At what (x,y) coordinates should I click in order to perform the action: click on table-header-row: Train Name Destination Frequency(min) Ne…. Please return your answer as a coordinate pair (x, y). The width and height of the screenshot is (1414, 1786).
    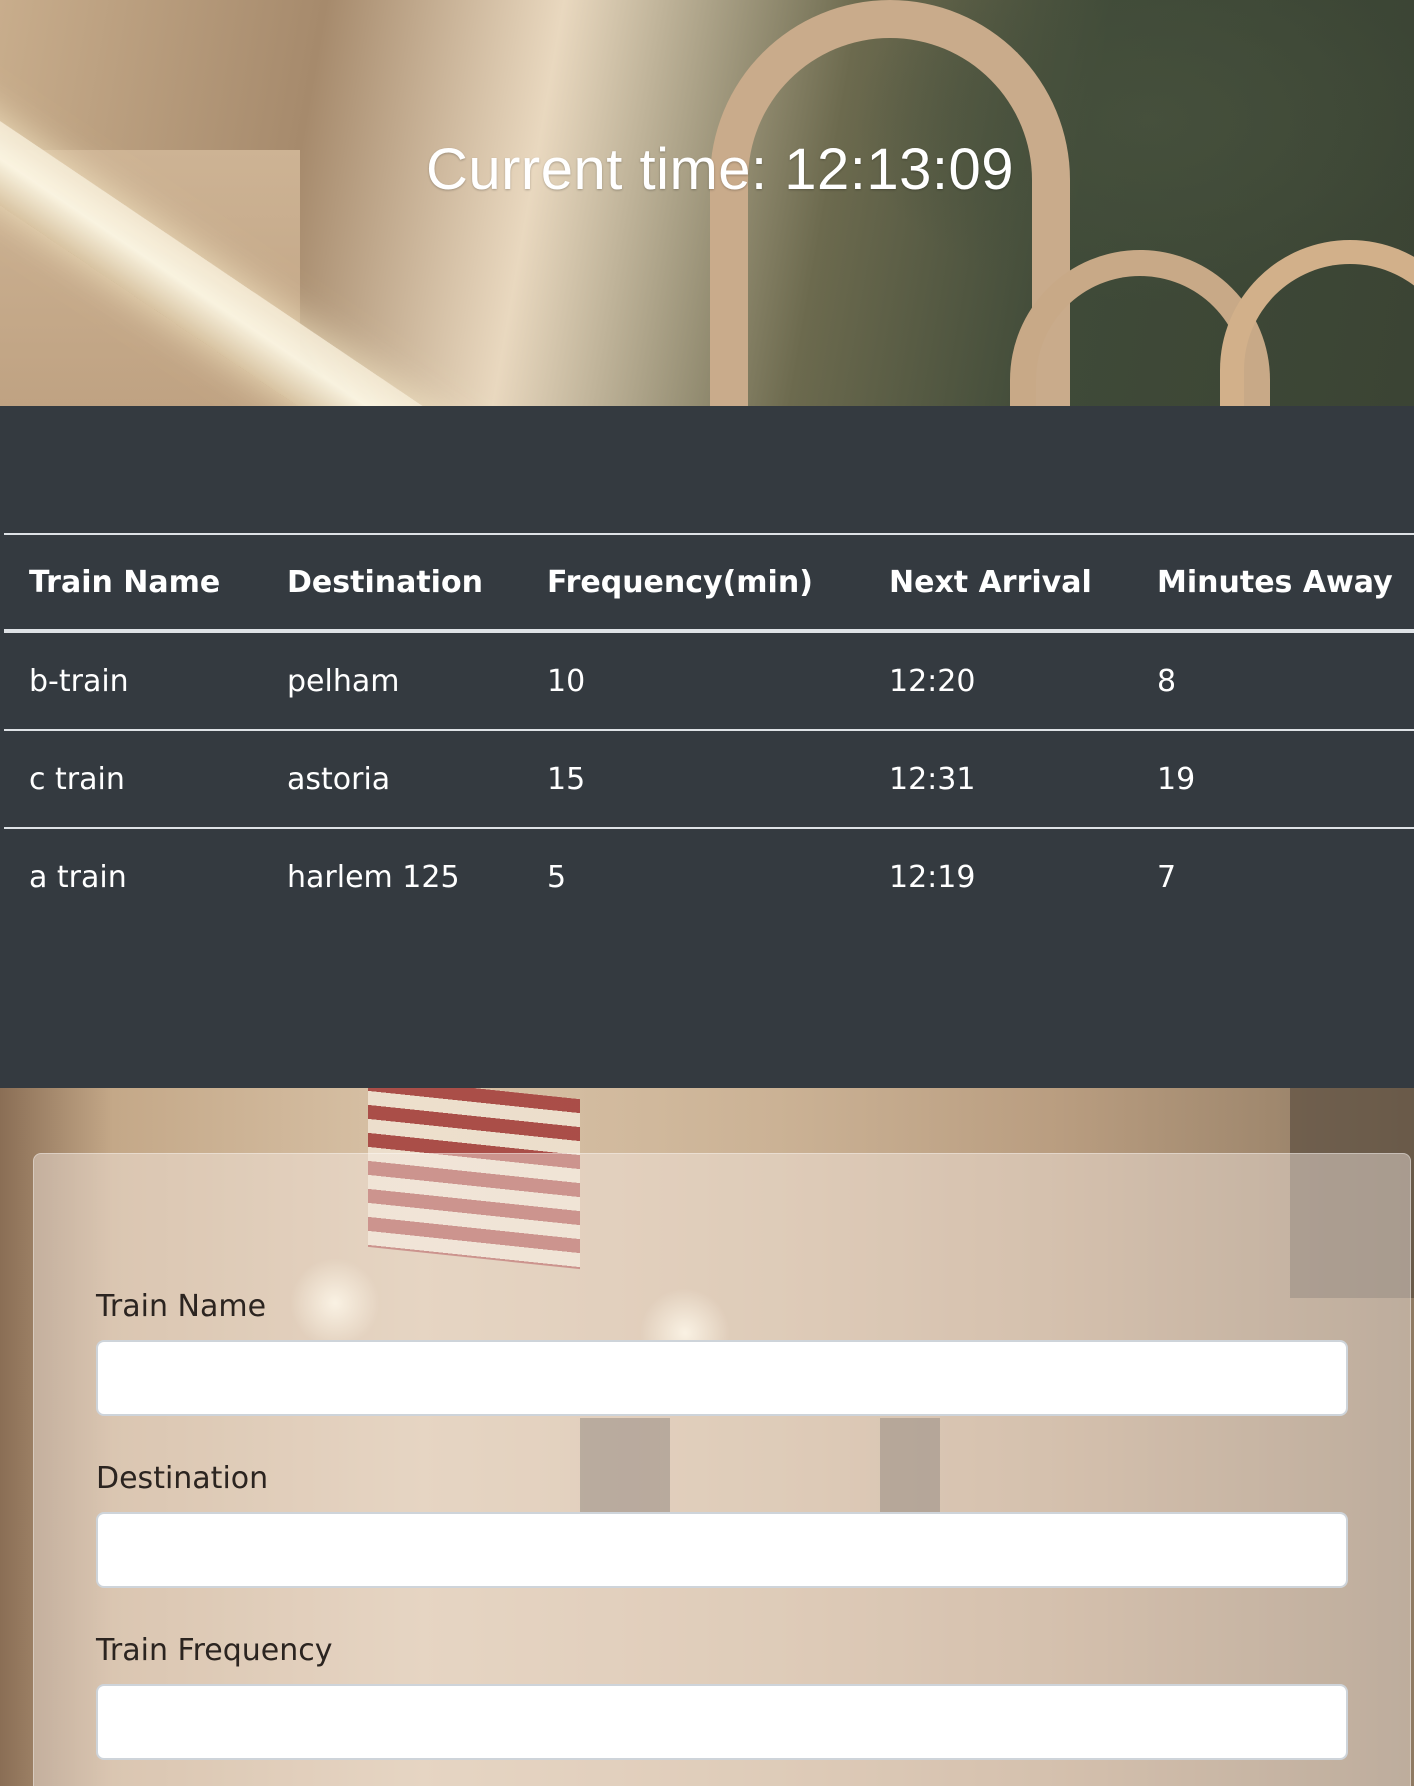
    Looking at the image, I should click on (709, 582).